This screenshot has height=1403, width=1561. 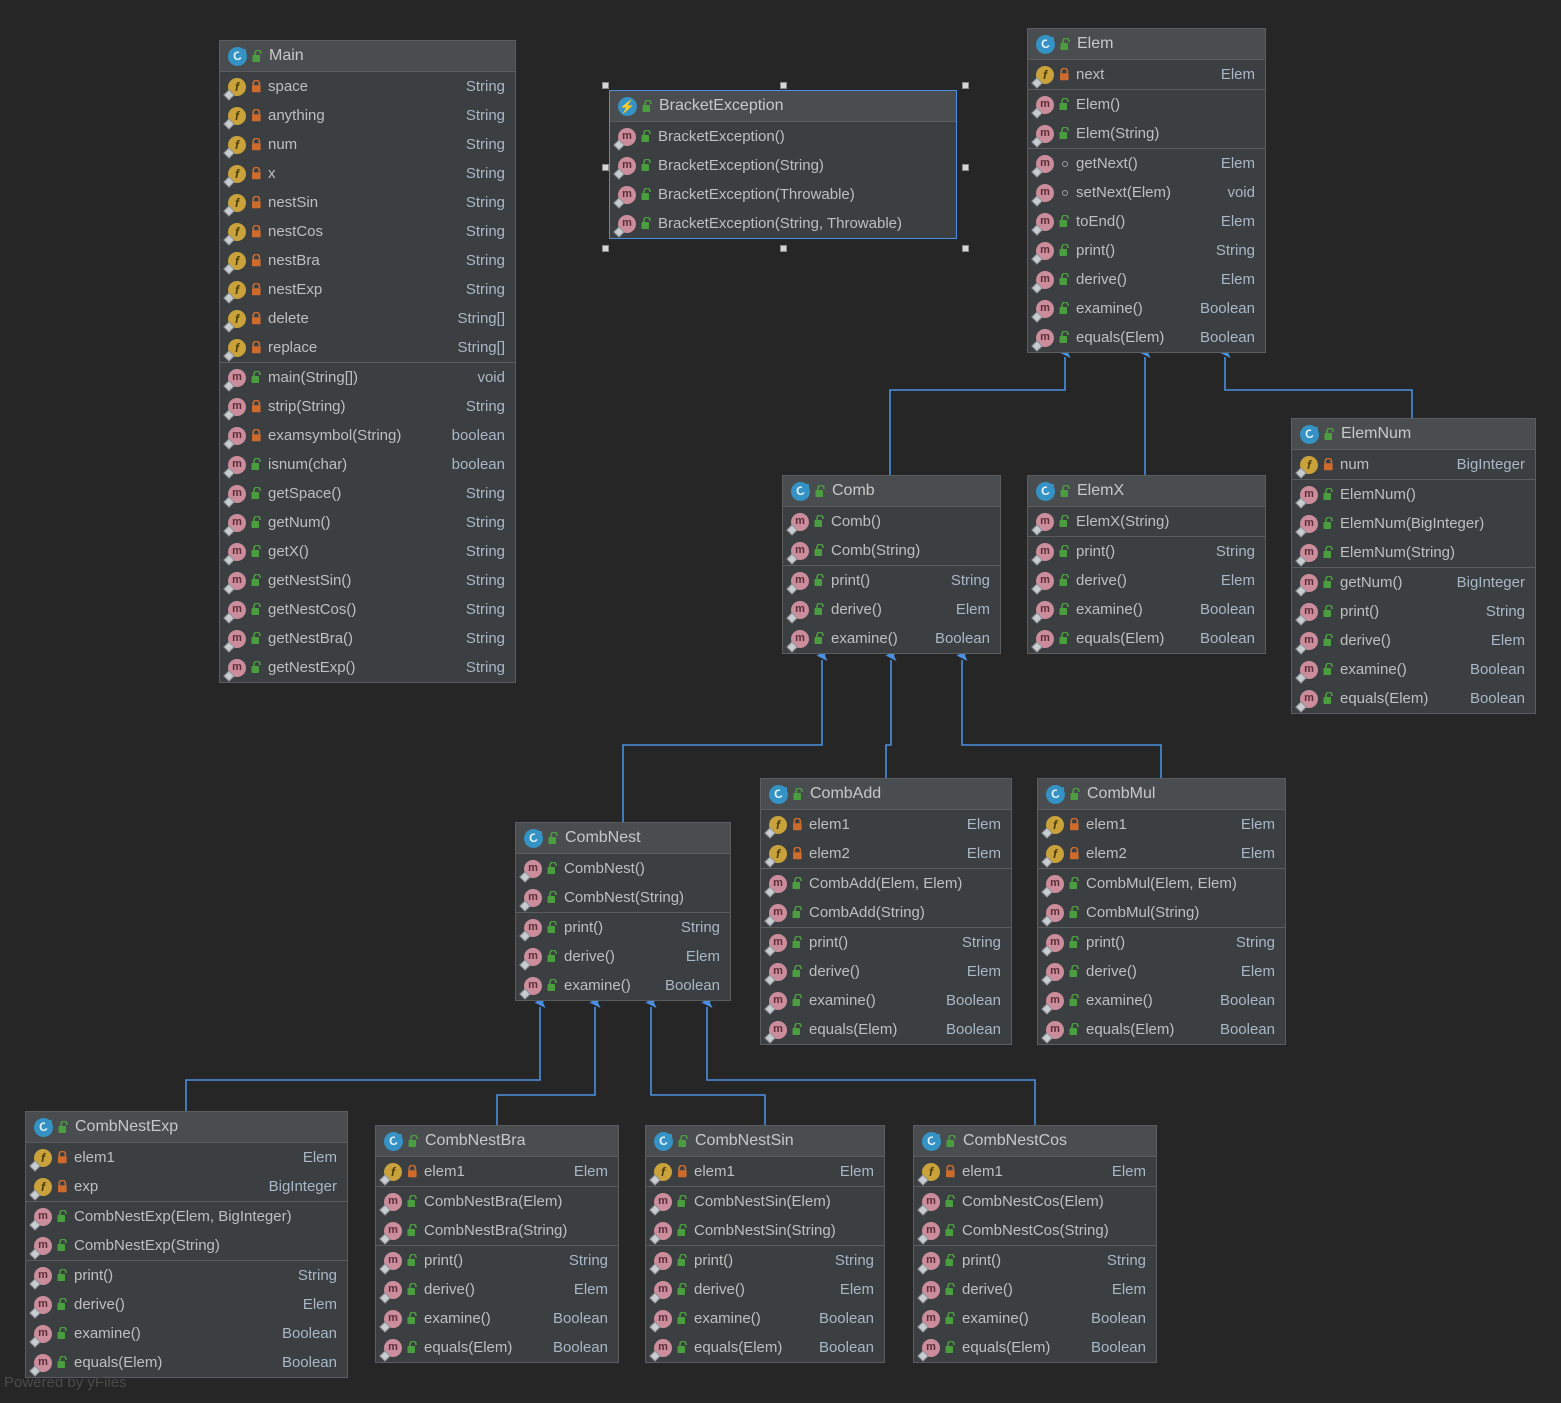 What do you see at coordinates (1413, 494) in the screenshot?
I see `method-row: m ElemNum()` at bounding box center [1413, 494].